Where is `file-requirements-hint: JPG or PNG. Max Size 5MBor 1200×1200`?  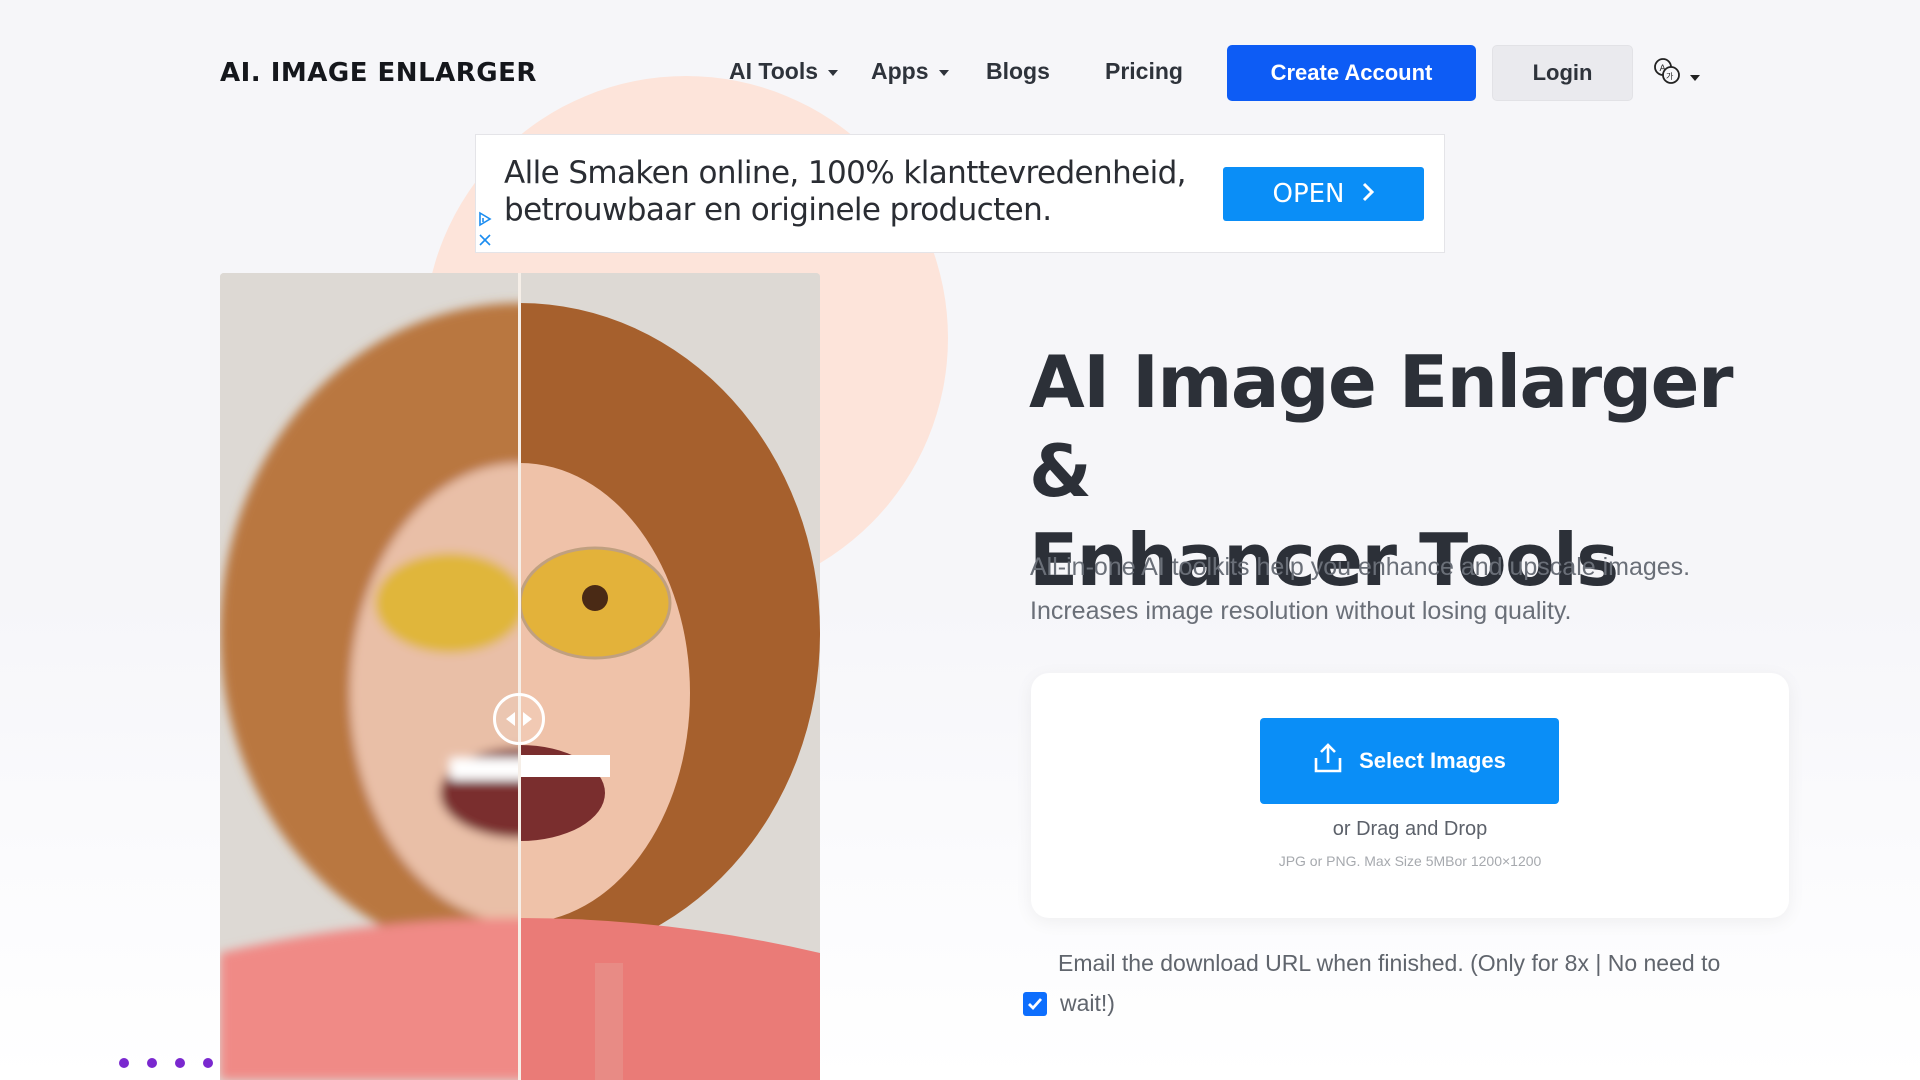 file-requirements-hint: JPG or PNG. Max Size 5MBor 1200×1200 is located at coordinates (1410, 861).